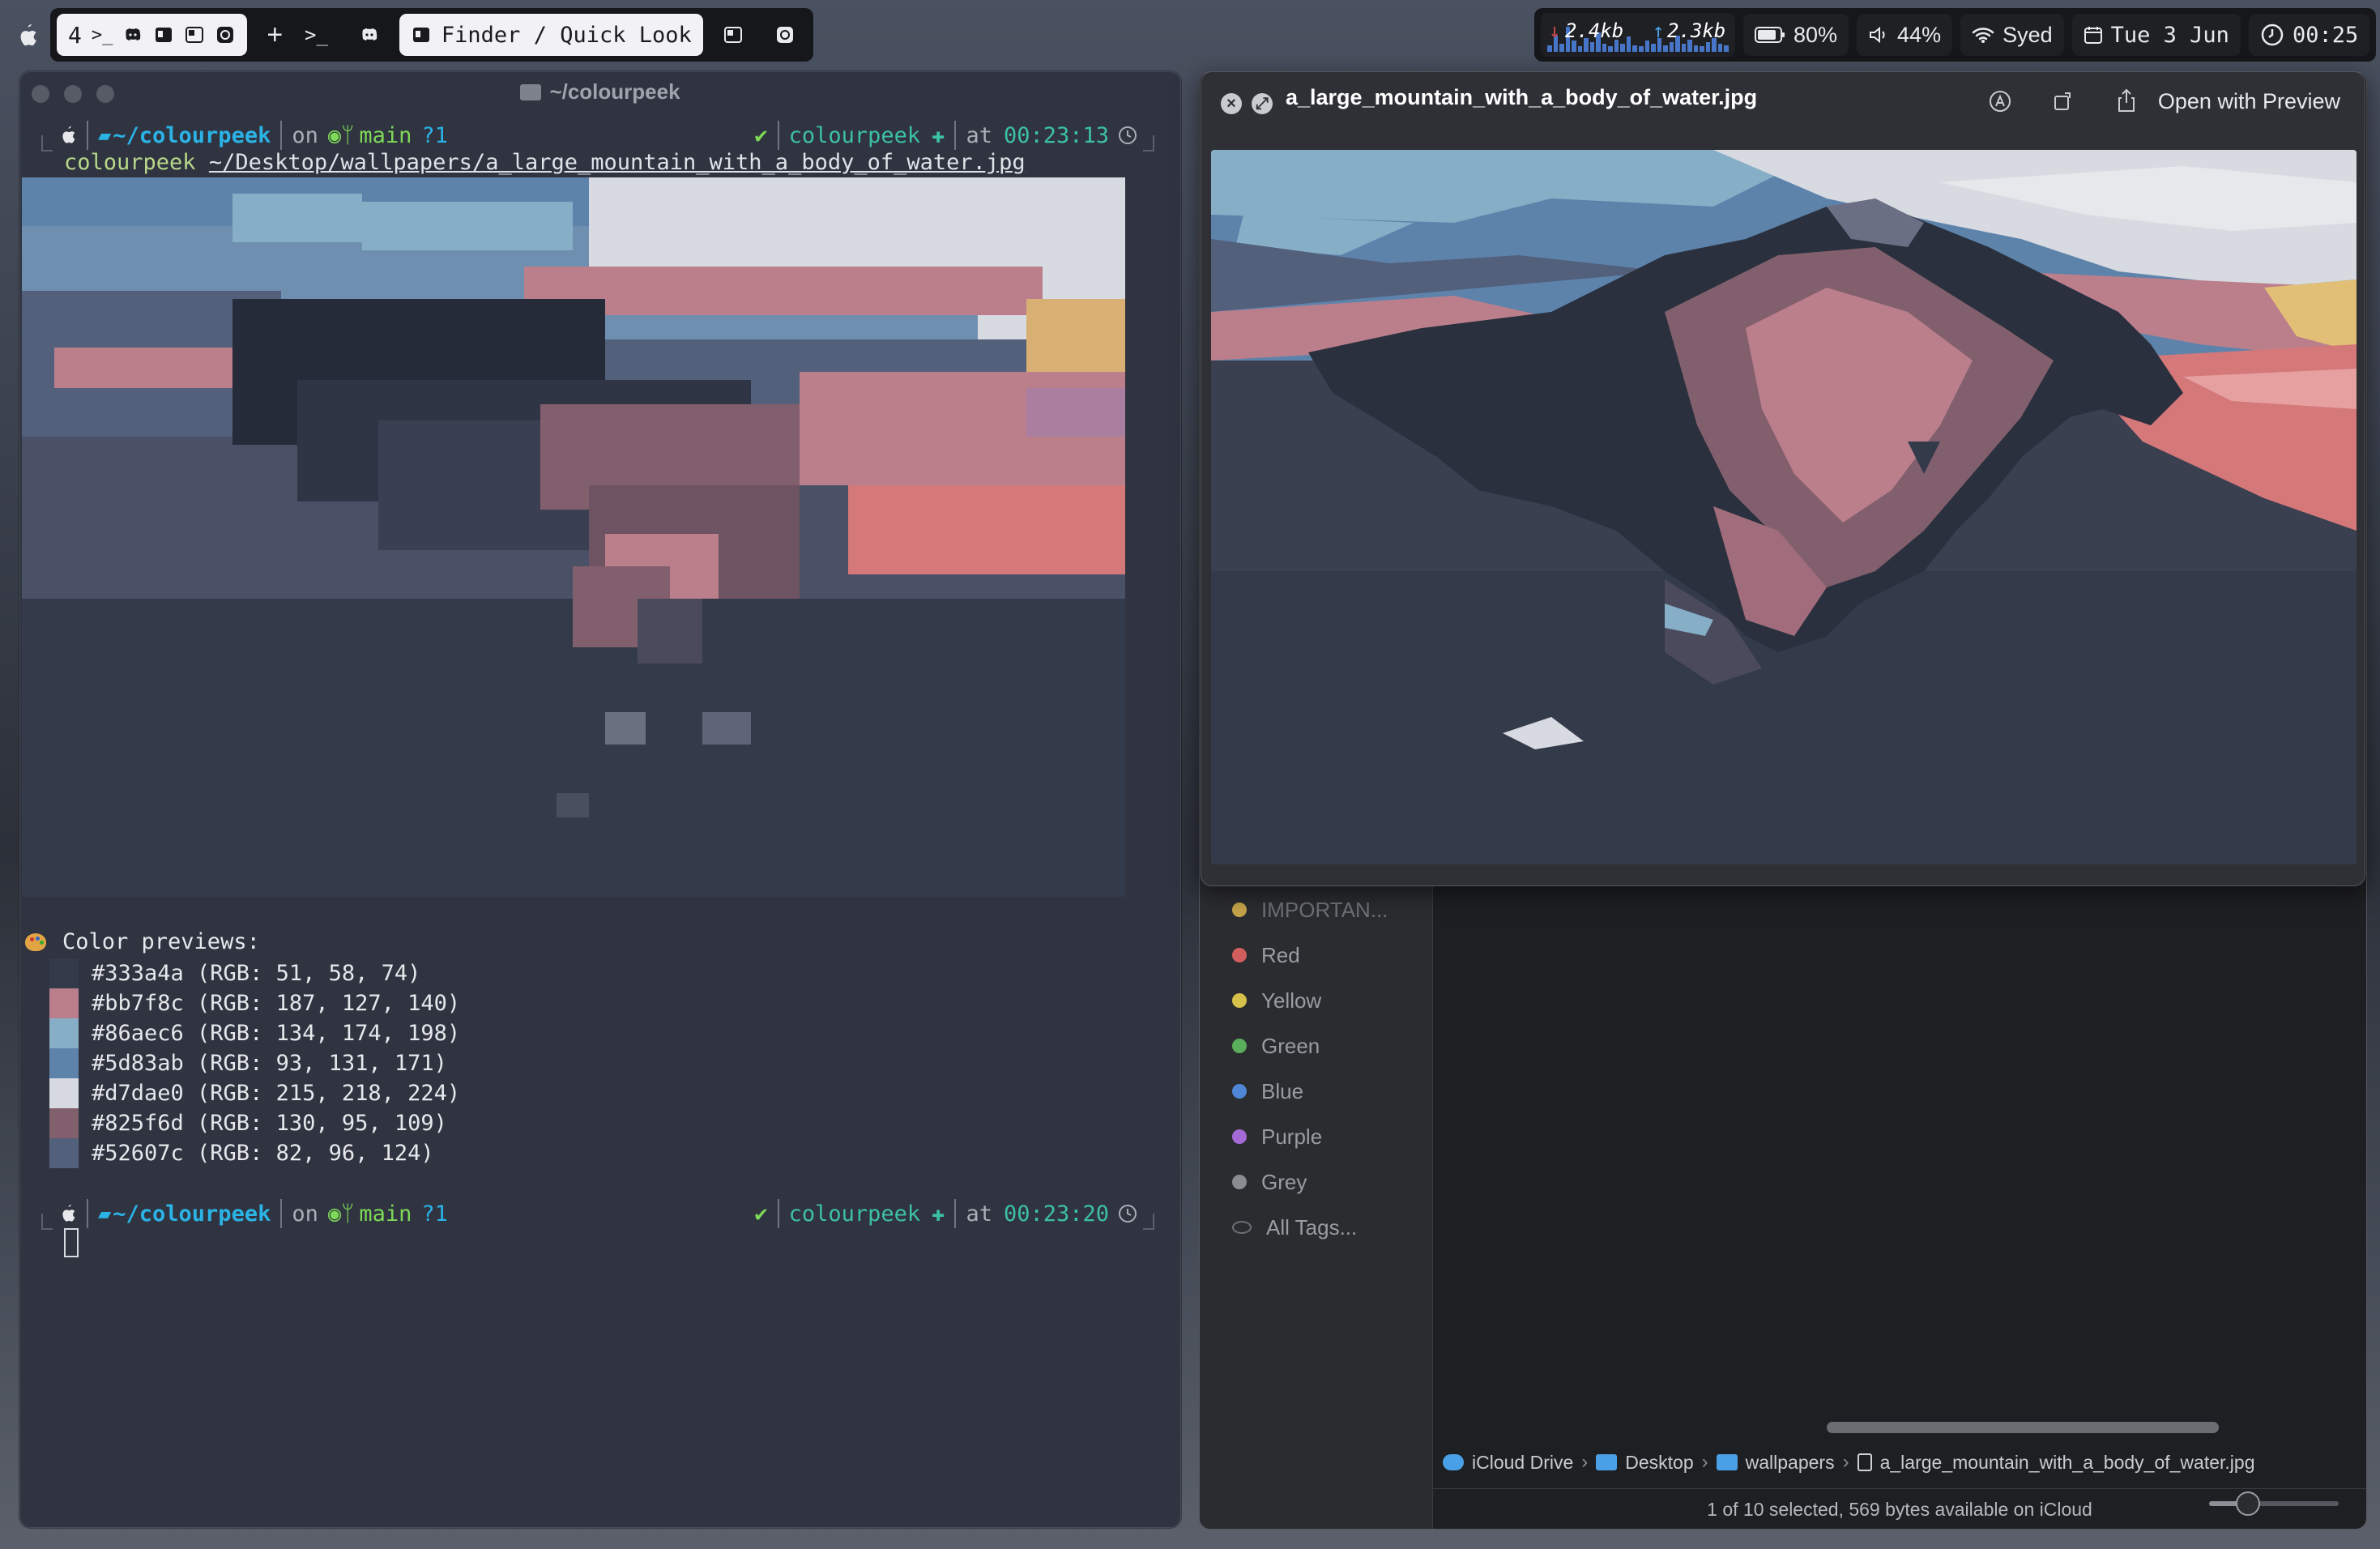 Image resolution: width=2380 pixels, height=1549 pixels. What do you see at coordinates (75, 35) in the screenshot?
I see `workspace-number: 4` at bounding box center [75, 35].